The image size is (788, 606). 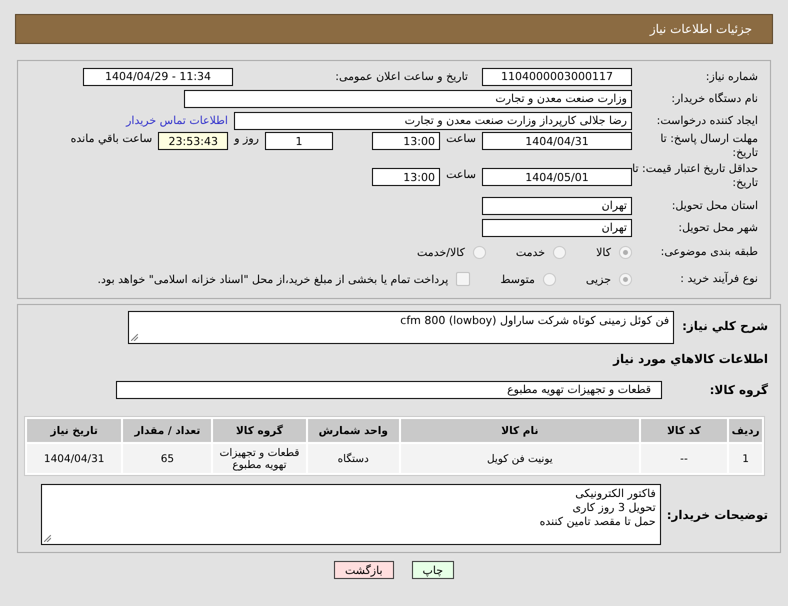 I want to click on remaining-time-field: 23:53:43, so click(x=193, y=141).